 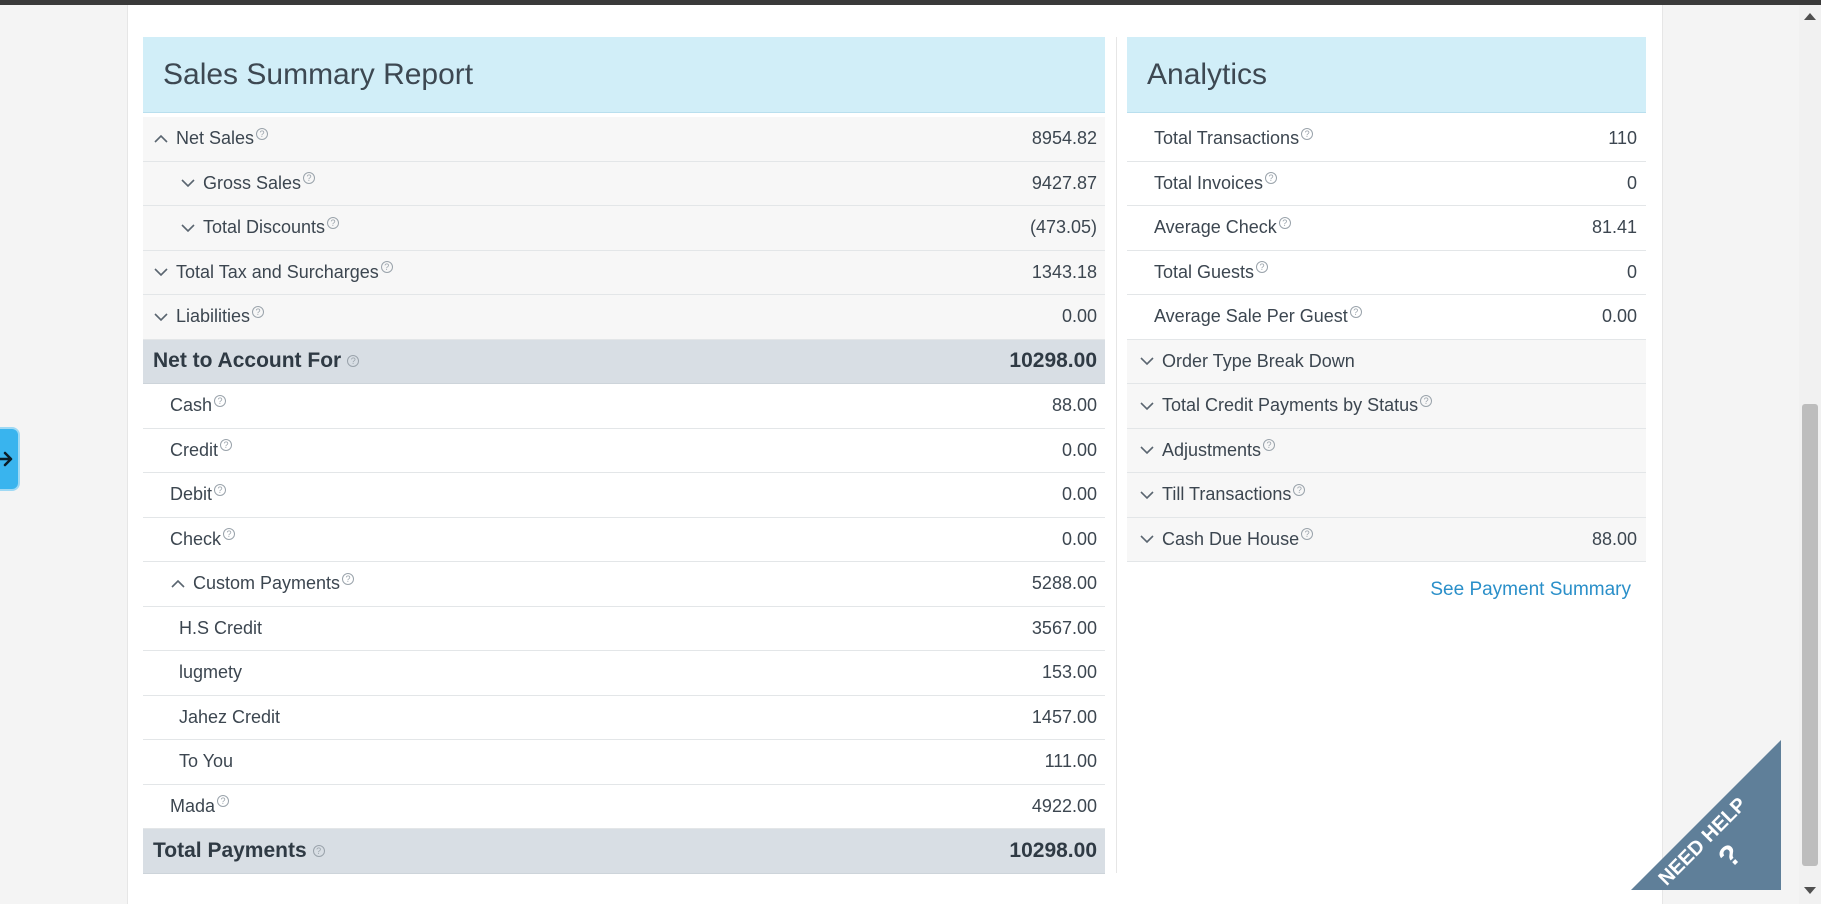 What do you see at coordinates (1064, 182) in the screenshot?
I see `row-value: 9427.87` at bounding box center [1064, 182].